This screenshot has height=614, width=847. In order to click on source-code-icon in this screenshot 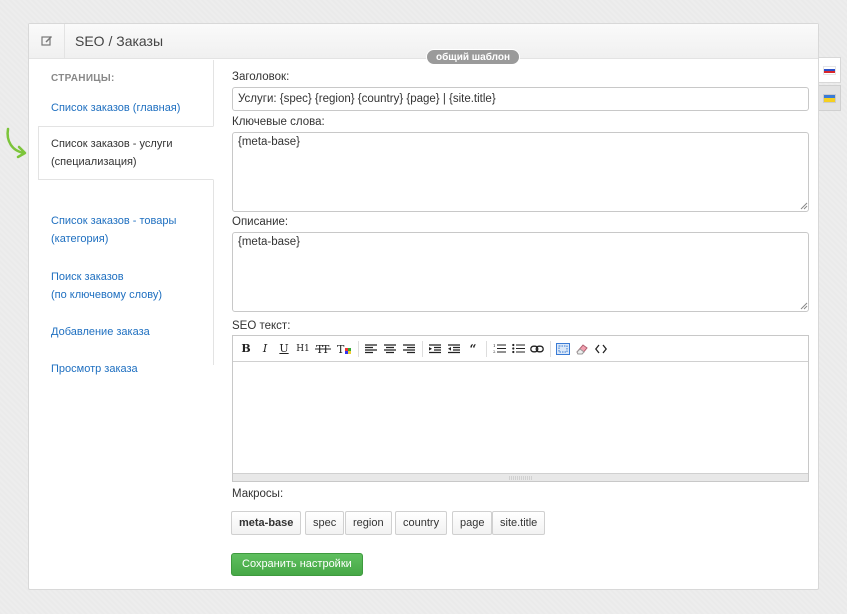, I will do `click(601, 349)`.